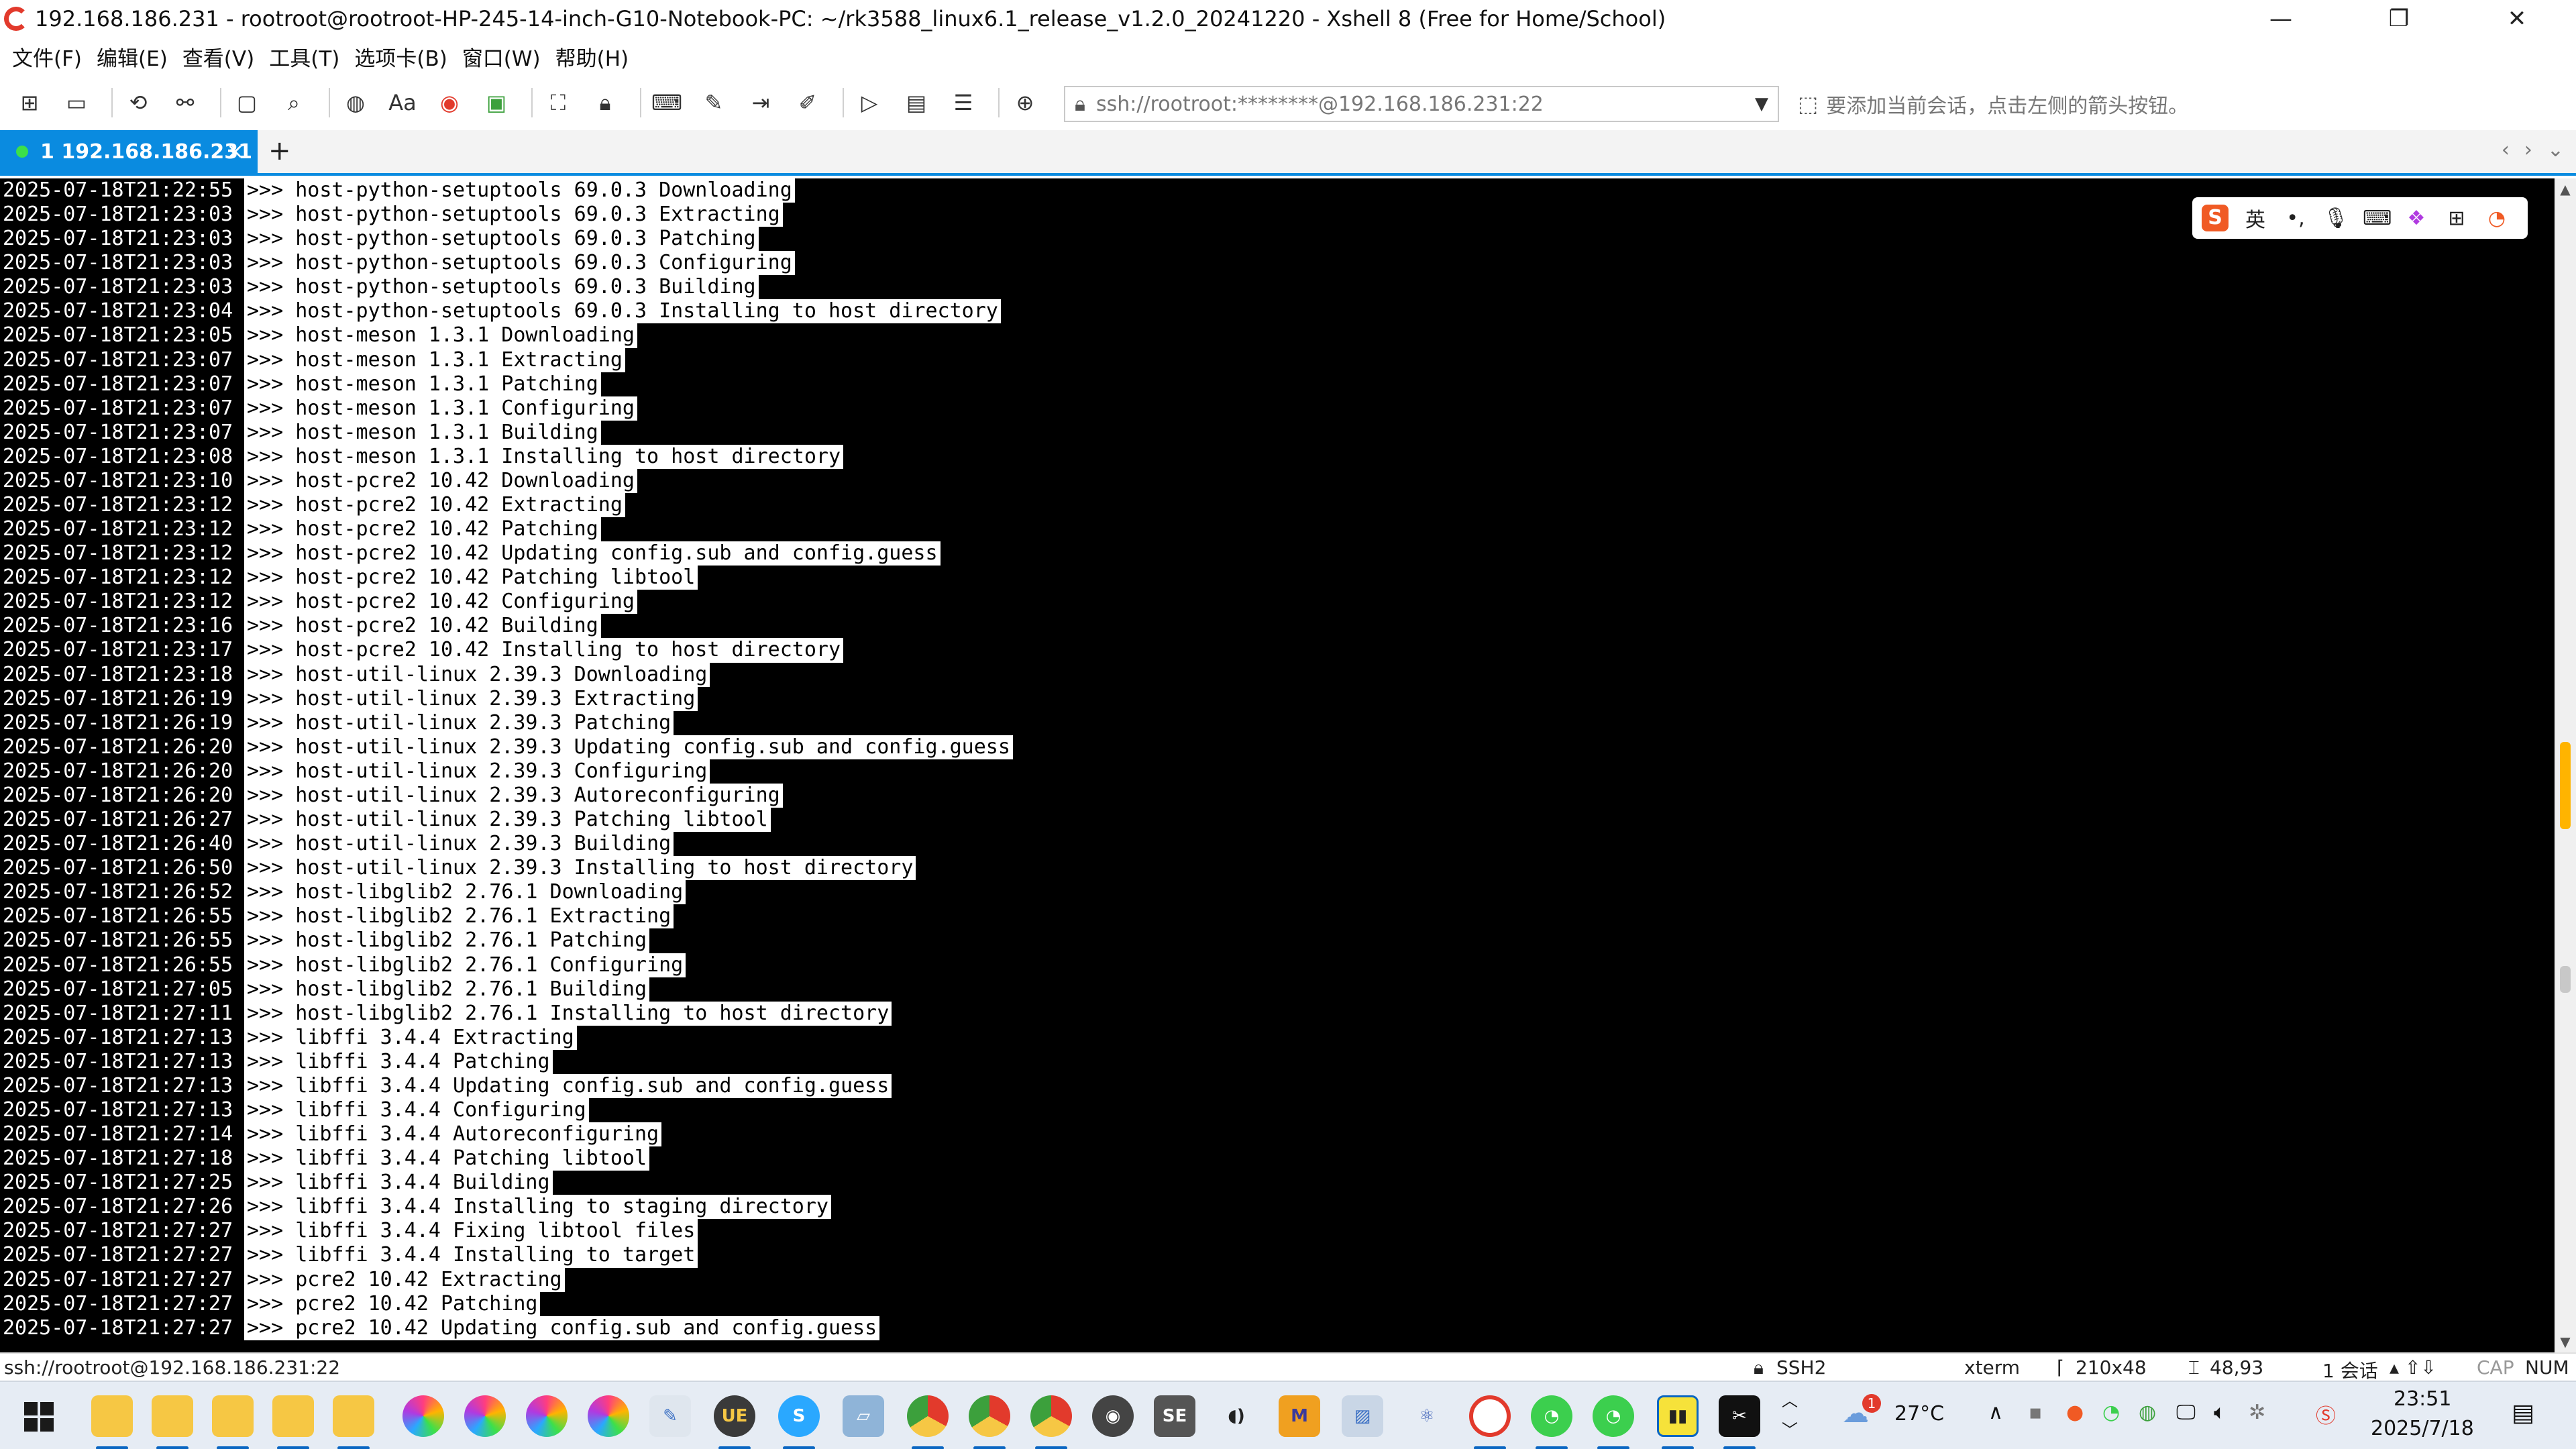 The height and width of the screenshot is (1449, 2576). Describe the element at coordinates (1919, 1414) in the screenshot. I see `weather-temperature: 27°C` at that location.